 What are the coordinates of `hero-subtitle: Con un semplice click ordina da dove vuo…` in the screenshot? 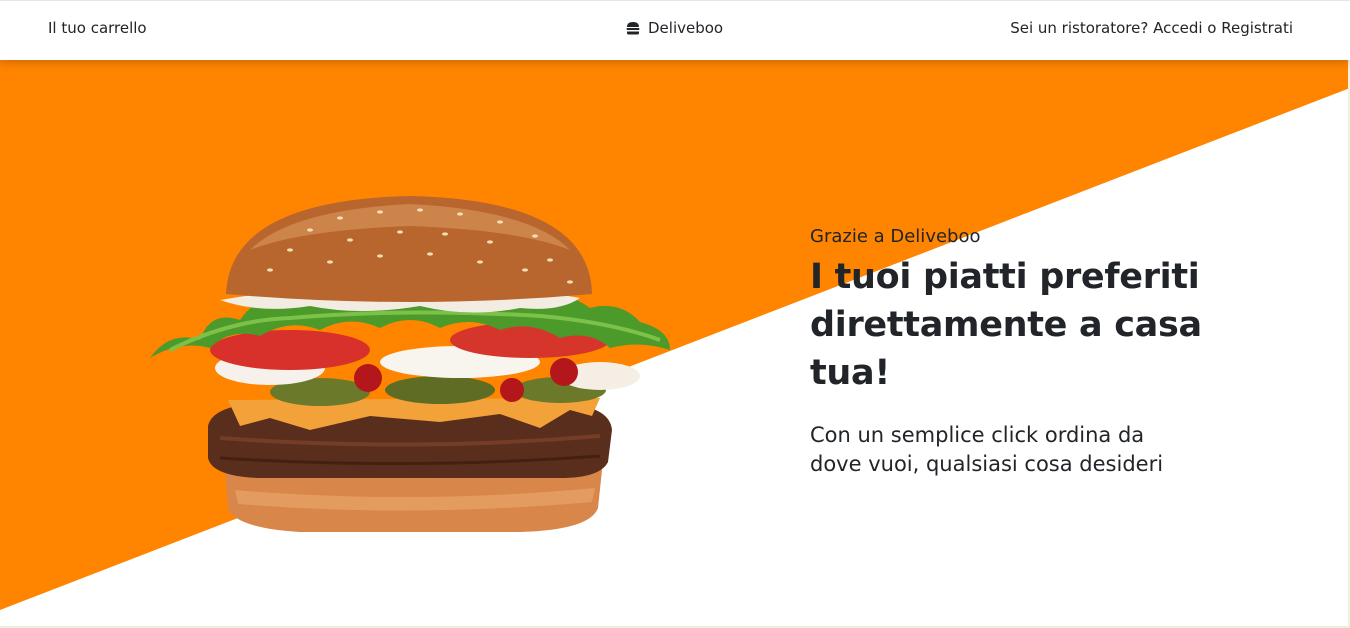 It's located at (987, 449).